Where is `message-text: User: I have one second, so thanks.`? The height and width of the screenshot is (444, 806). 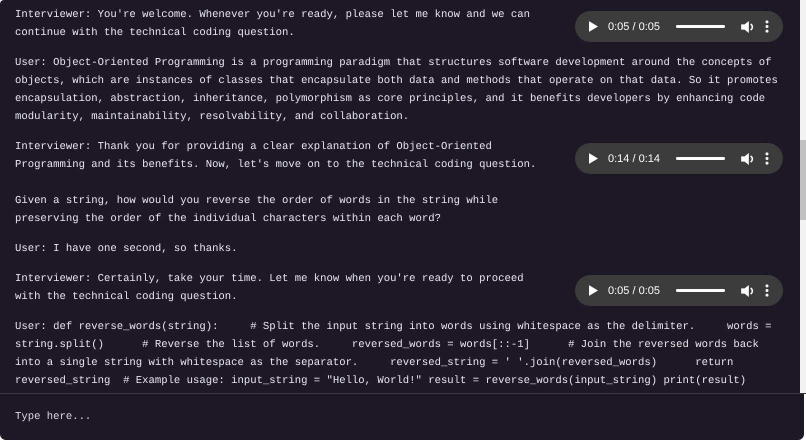 message-text: User: I have one second, so thanks. is located at coordinates (127, 249).